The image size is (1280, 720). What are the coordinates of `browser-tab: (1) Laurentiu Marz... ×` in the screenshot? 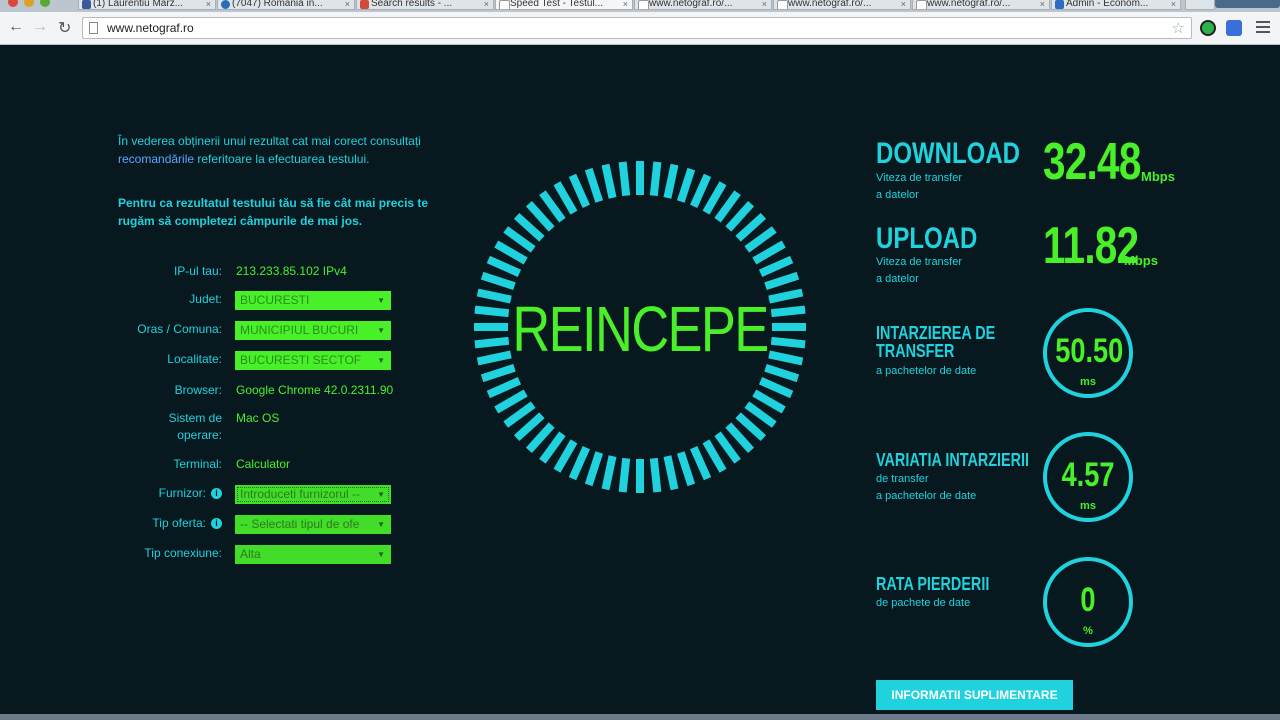 It's located at (147, 5).